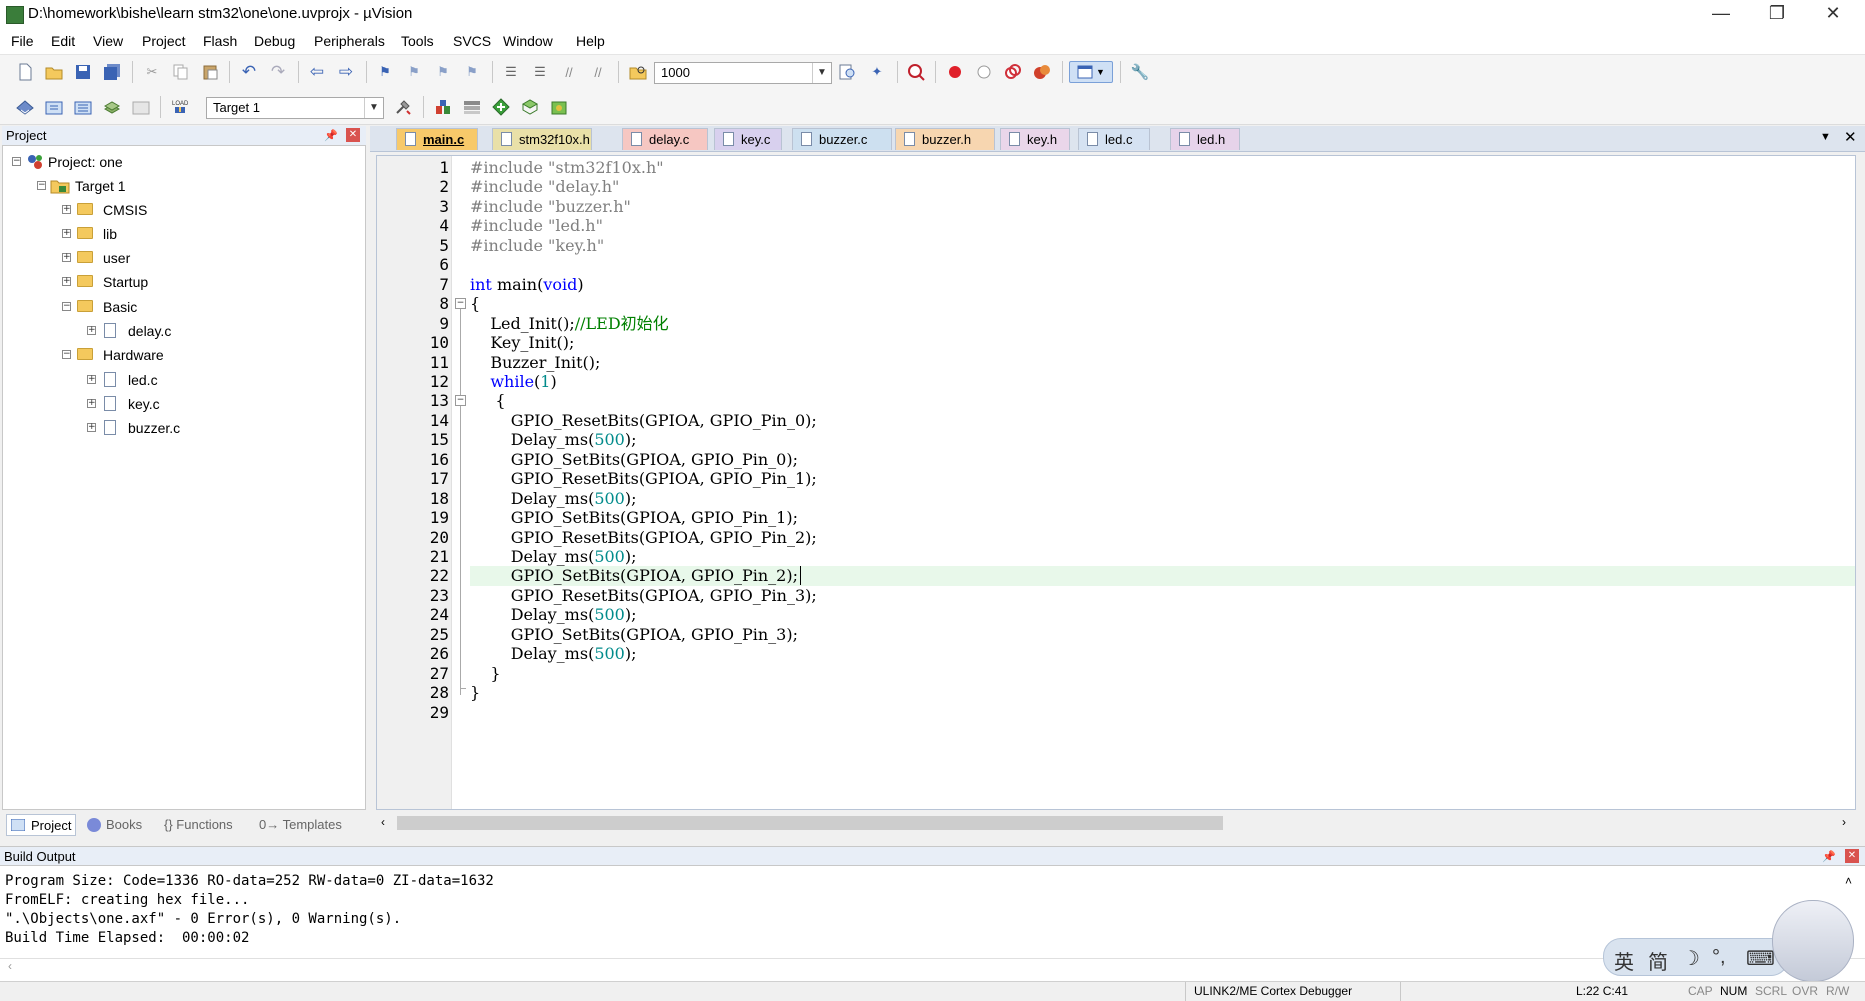  Describe the element at coordinates (437, 139) in the screenshot. I see `tab-main-c: main.c` at that location.